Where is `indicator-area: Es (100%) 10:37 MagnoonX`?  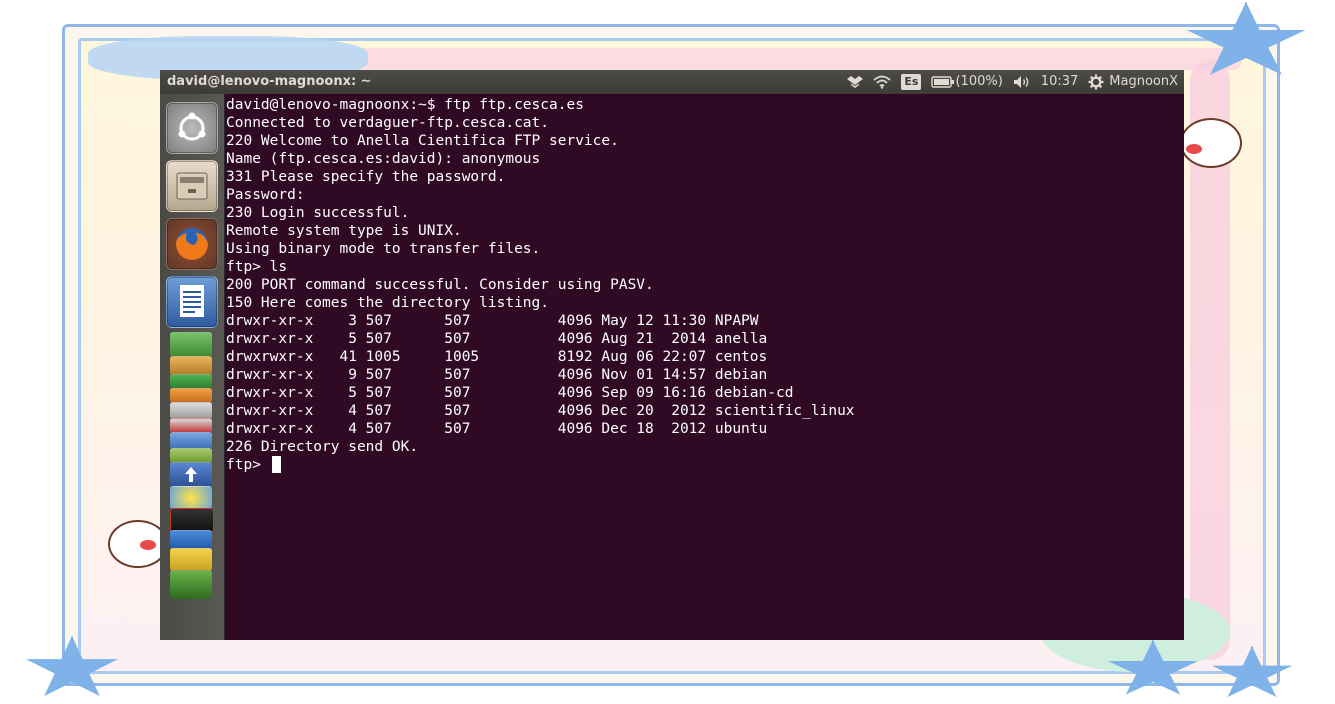
indicator-area: Es (100%) 10:37 MagnoonX is located at coordinates (1012, 82).